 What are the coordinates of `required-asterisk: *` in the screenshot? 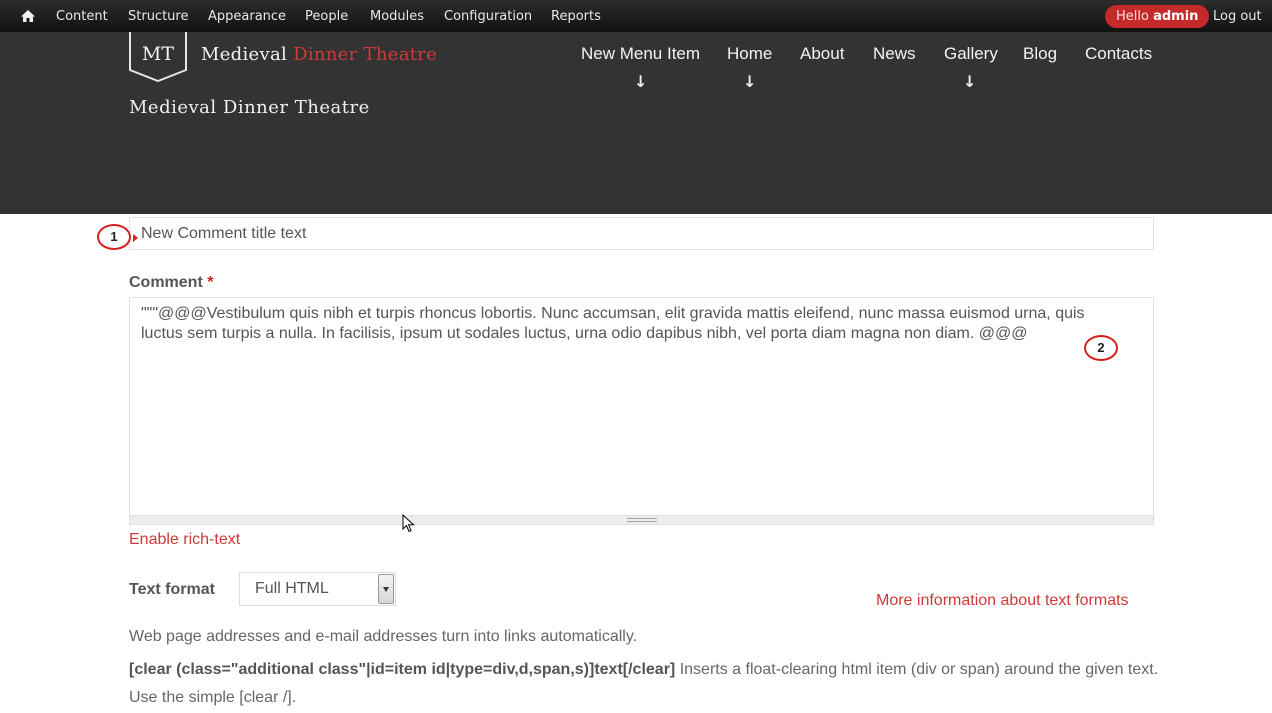 It's located at (210, 282).